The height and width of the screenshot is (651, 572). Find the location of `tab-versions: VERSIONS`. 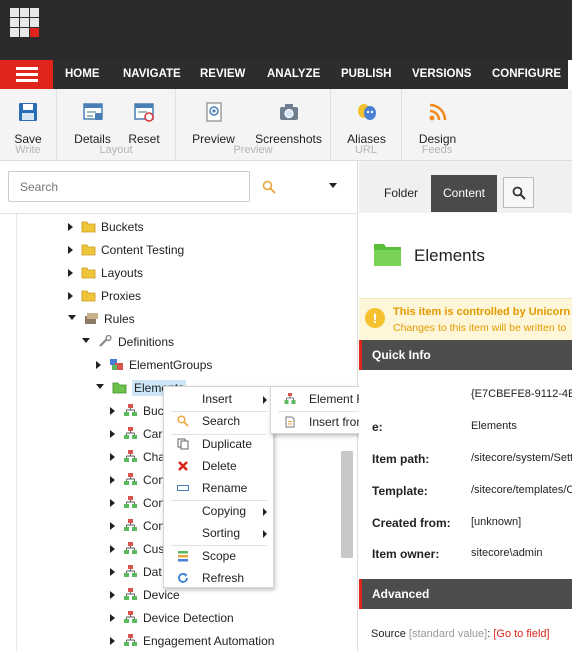

tab-versions: VERSIONS is located at coordinates (441, 74).